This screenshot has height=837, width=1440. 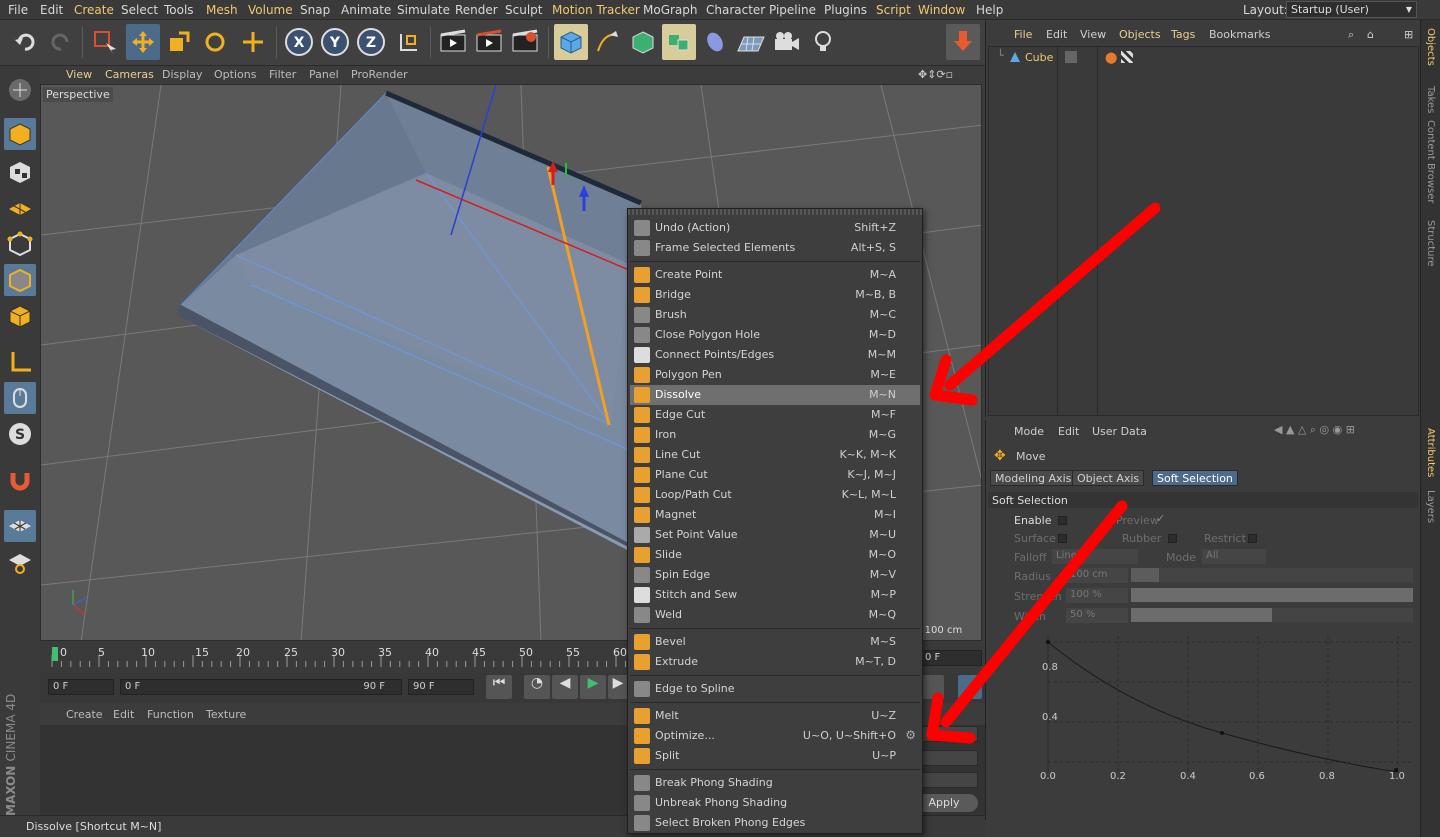 What do you see at coordinates (775, 395) in the screenshot?
I see `menu-item-dissolve: Dissolve M~N` at bounding box center [775, 395].